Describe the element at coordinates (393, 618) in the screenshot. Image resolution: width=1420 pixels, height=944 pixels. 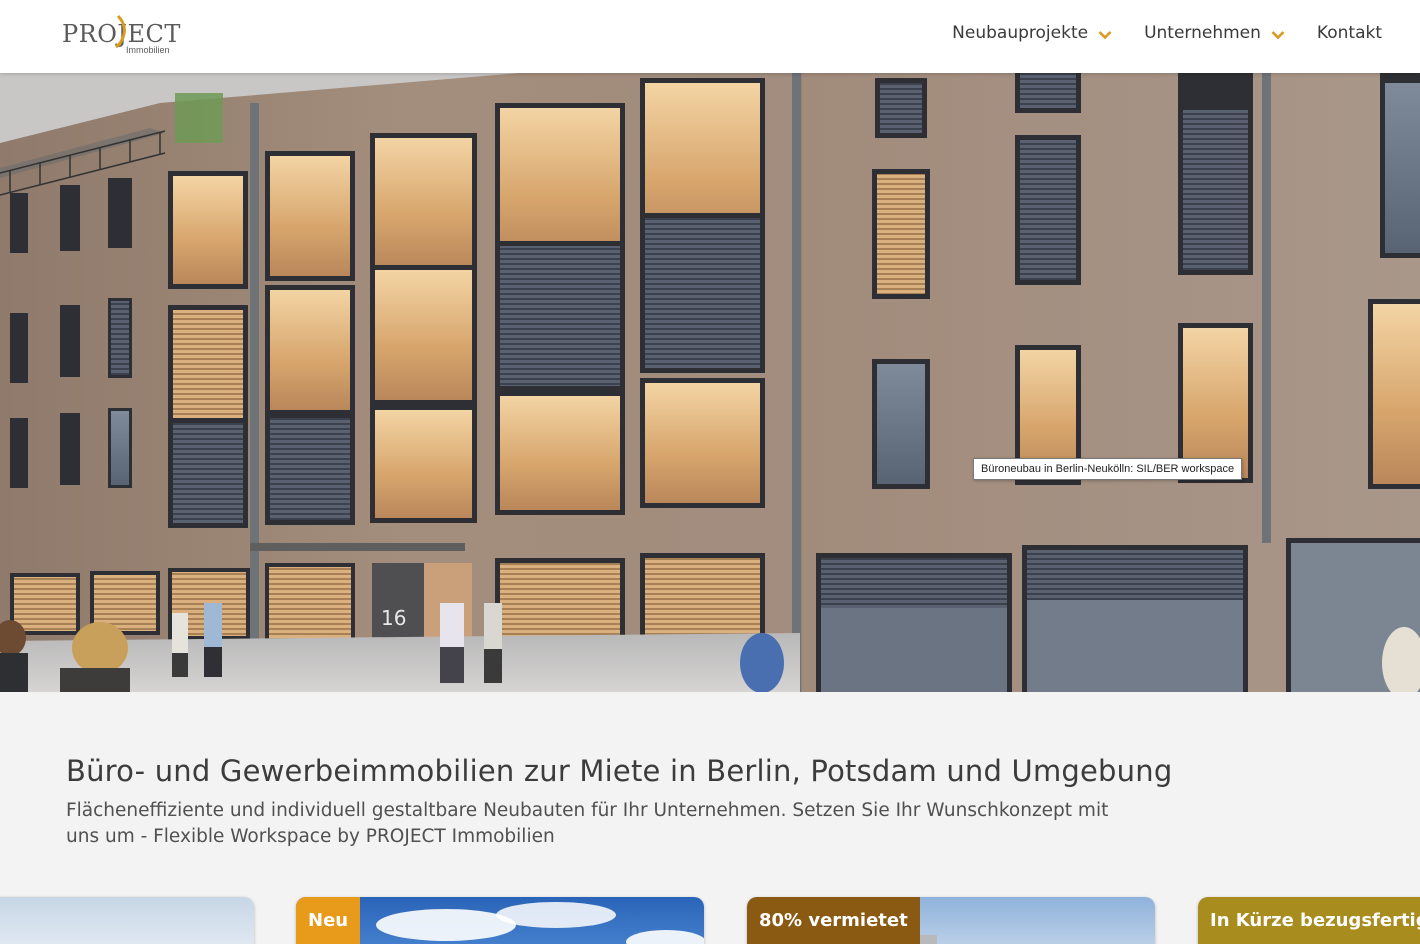
I see `entrance-number: 16` at that location.